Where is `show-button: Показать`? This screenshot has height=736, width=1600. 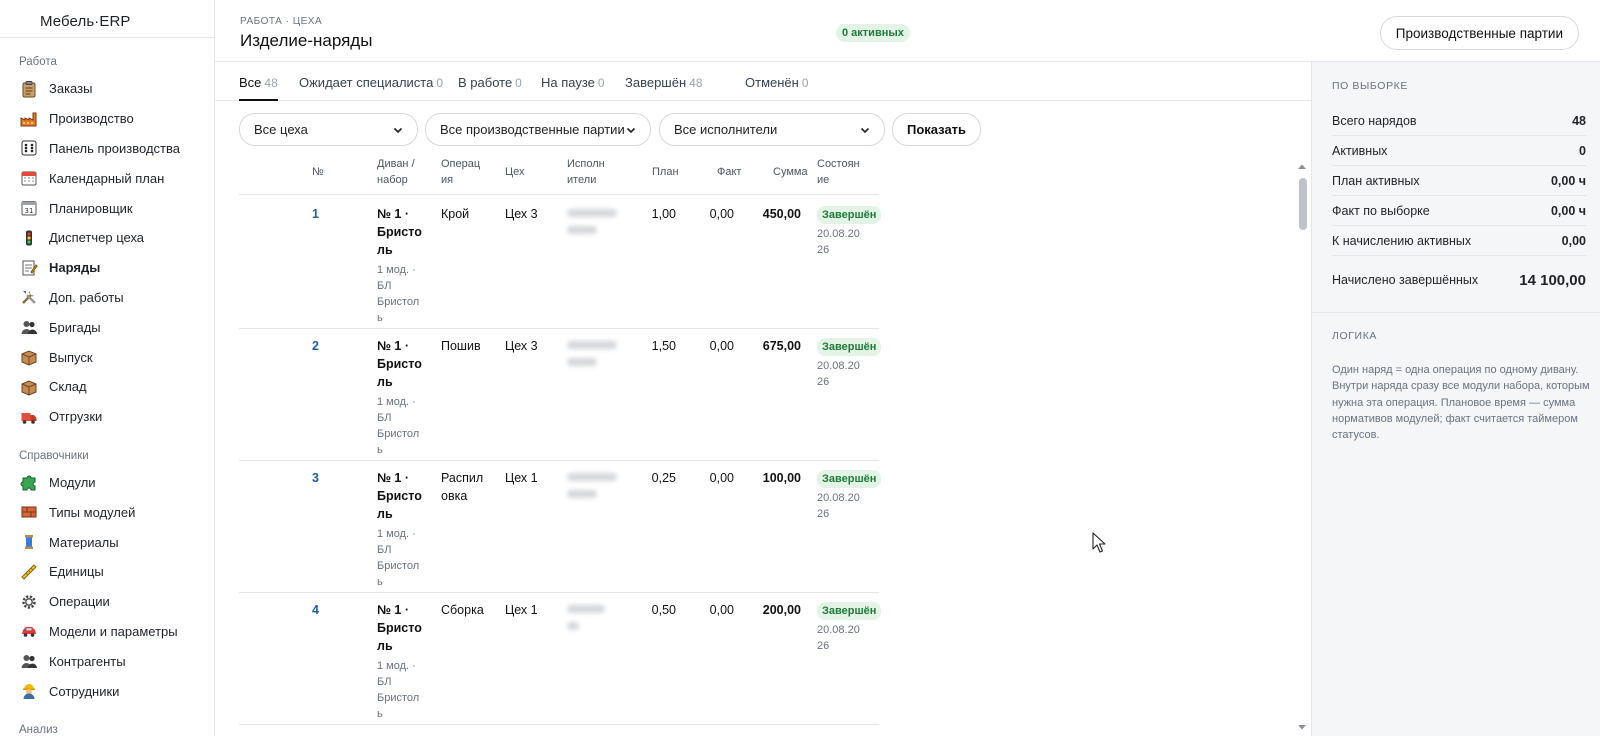 show-button: Показать is located at coordinates (936, 129).